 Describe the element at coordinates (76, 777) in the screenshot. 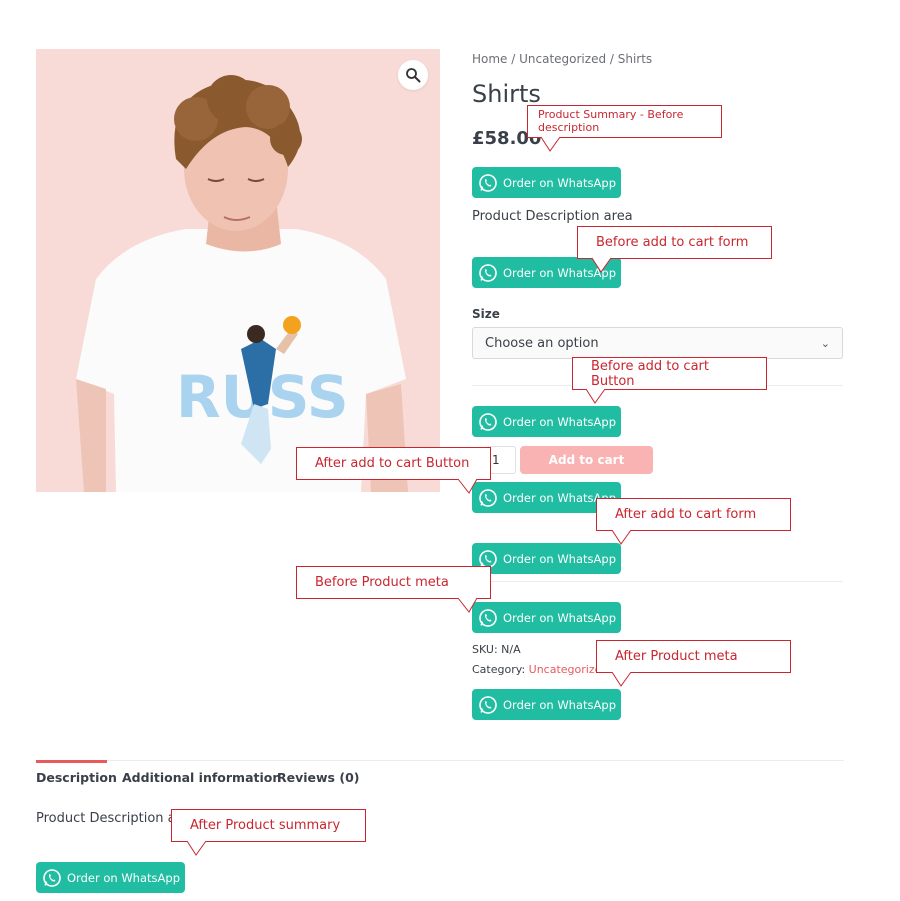

I see `tab-description: Description` at that location.